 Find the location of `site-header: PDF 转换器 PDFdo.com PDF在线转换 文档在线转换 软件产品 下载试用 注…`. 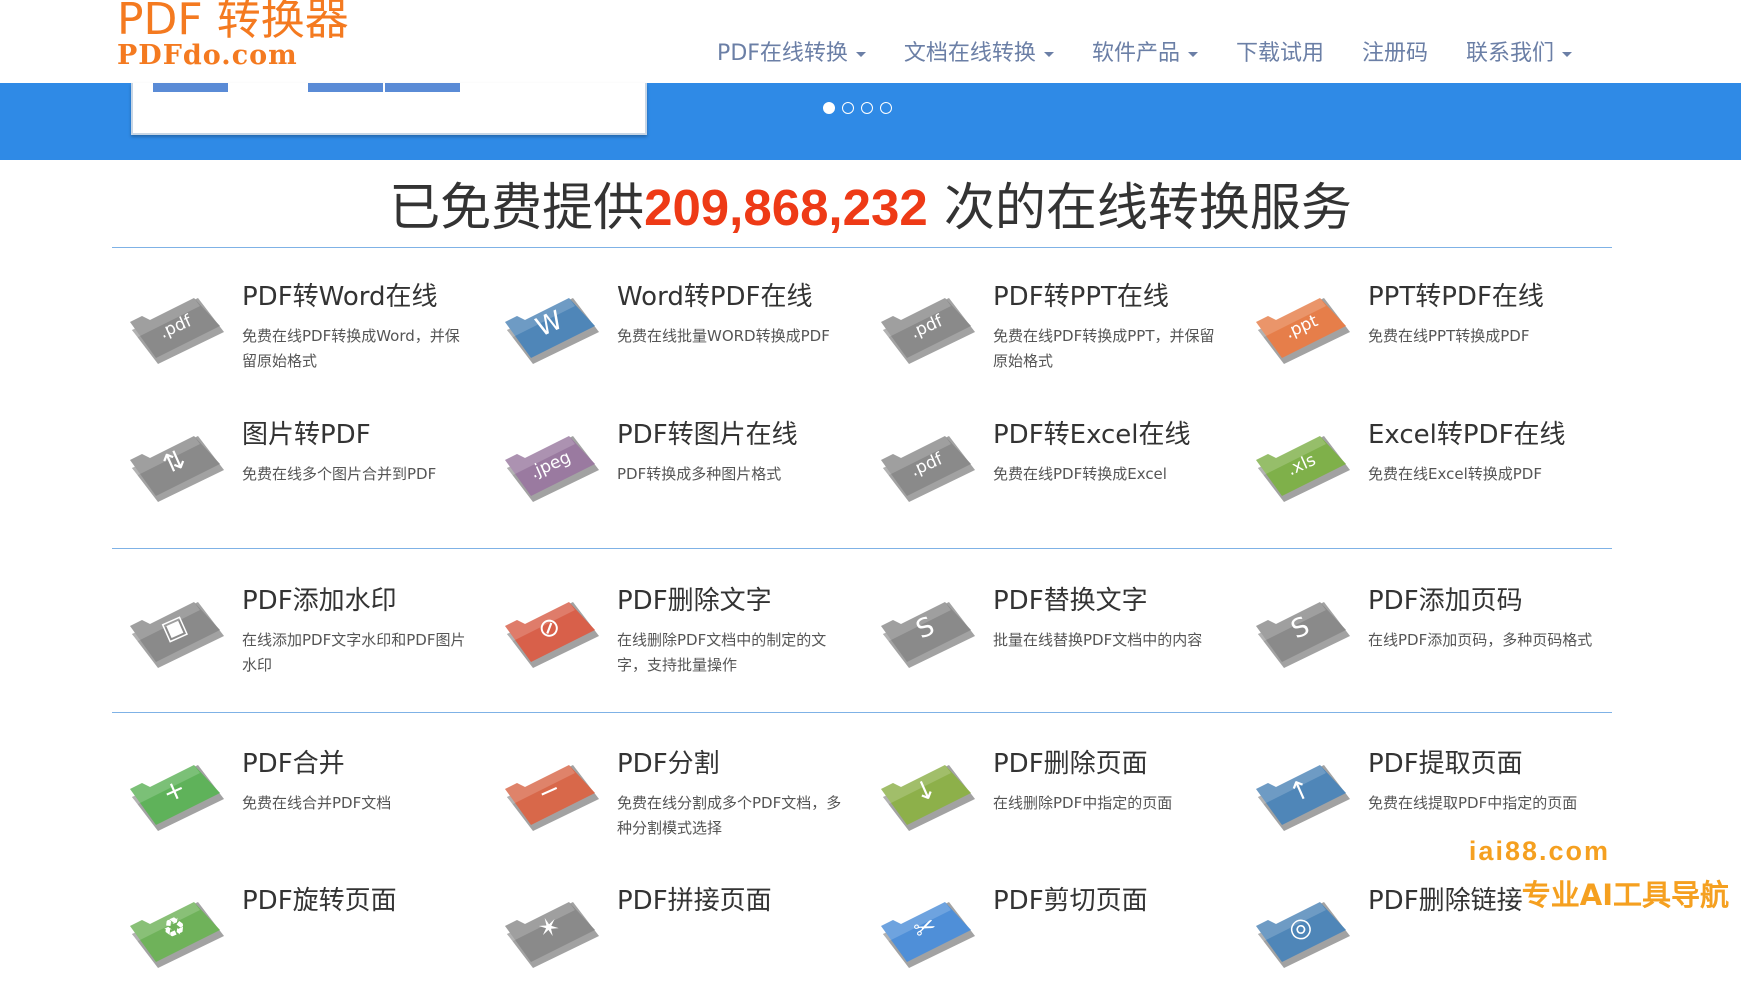

site-header: PDF 转换器 PDFdo.com PDF在线转换 文档在线转换 软件产品 下载试用 注… is located at coordinates (870, 41).